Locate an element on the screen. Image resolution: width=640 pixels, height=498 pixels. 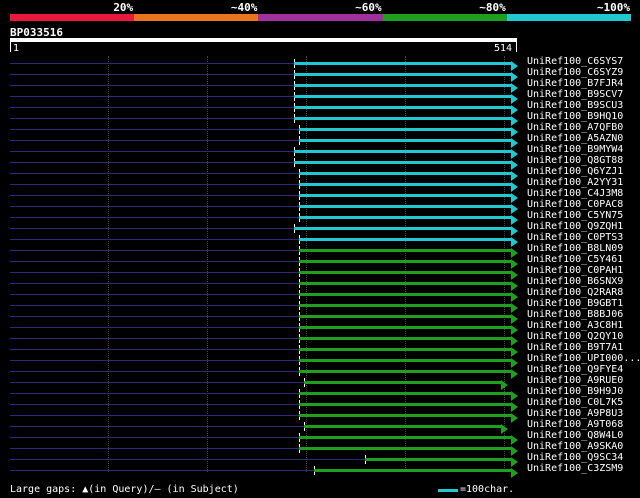
scale-legend-bar is located at coordinates (448, 490).